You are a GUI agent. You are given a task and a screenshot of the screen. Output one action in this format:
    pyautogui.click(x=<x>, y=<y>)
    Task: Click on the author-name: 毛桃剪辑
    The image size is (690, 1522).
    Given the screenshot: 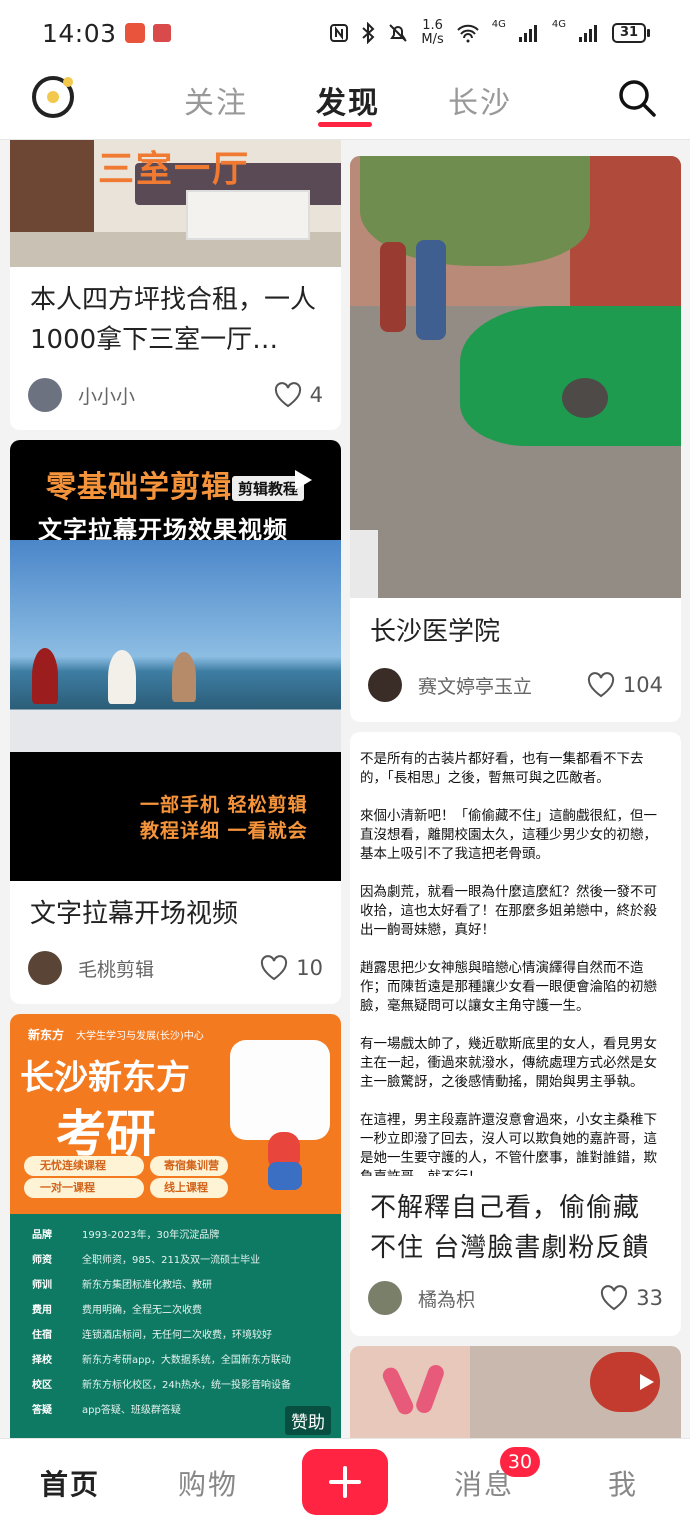 What is the action you would take?
    pyautogui.click(x=116, y=968)
    